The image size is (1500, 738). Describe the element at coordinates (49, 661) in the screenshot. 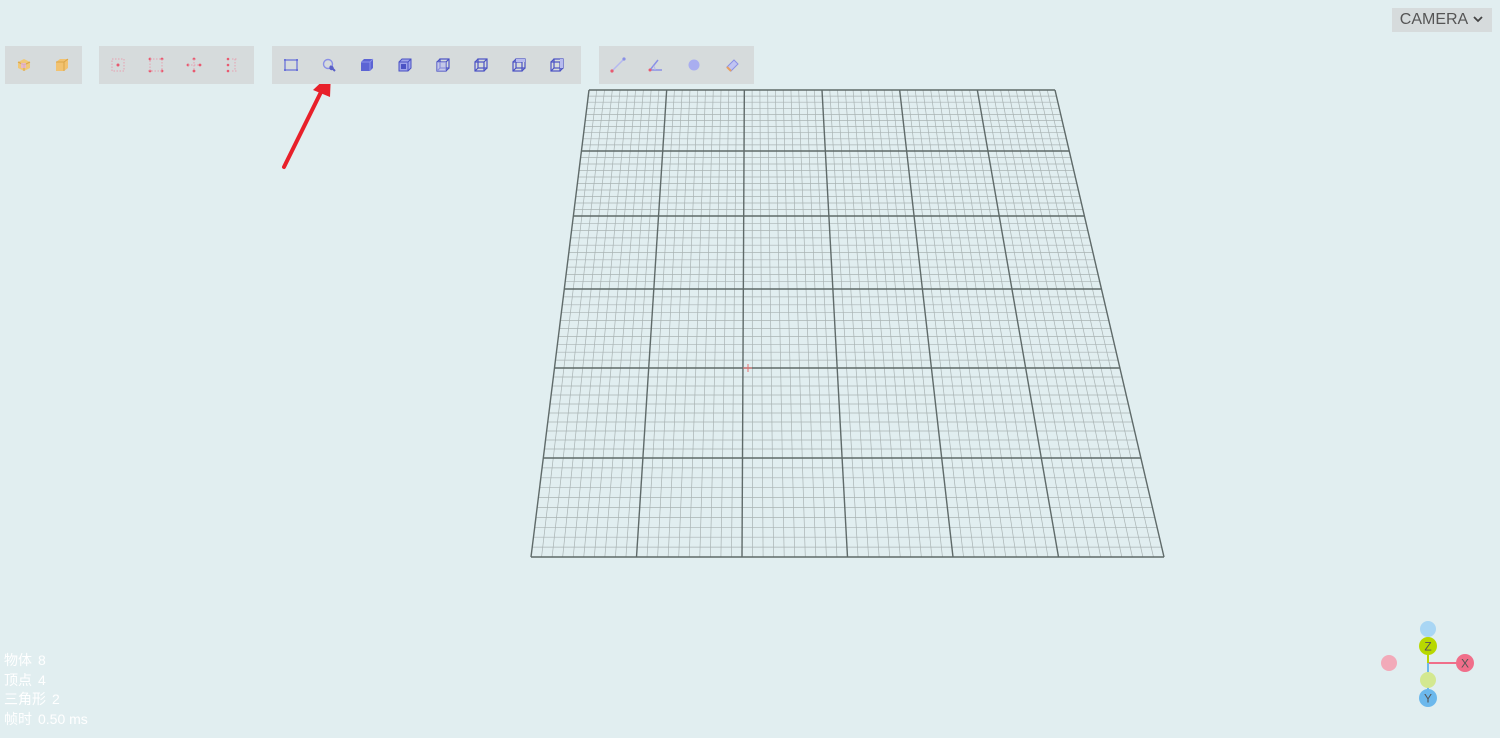

I see `stat-objects: 物体 8` at that location.